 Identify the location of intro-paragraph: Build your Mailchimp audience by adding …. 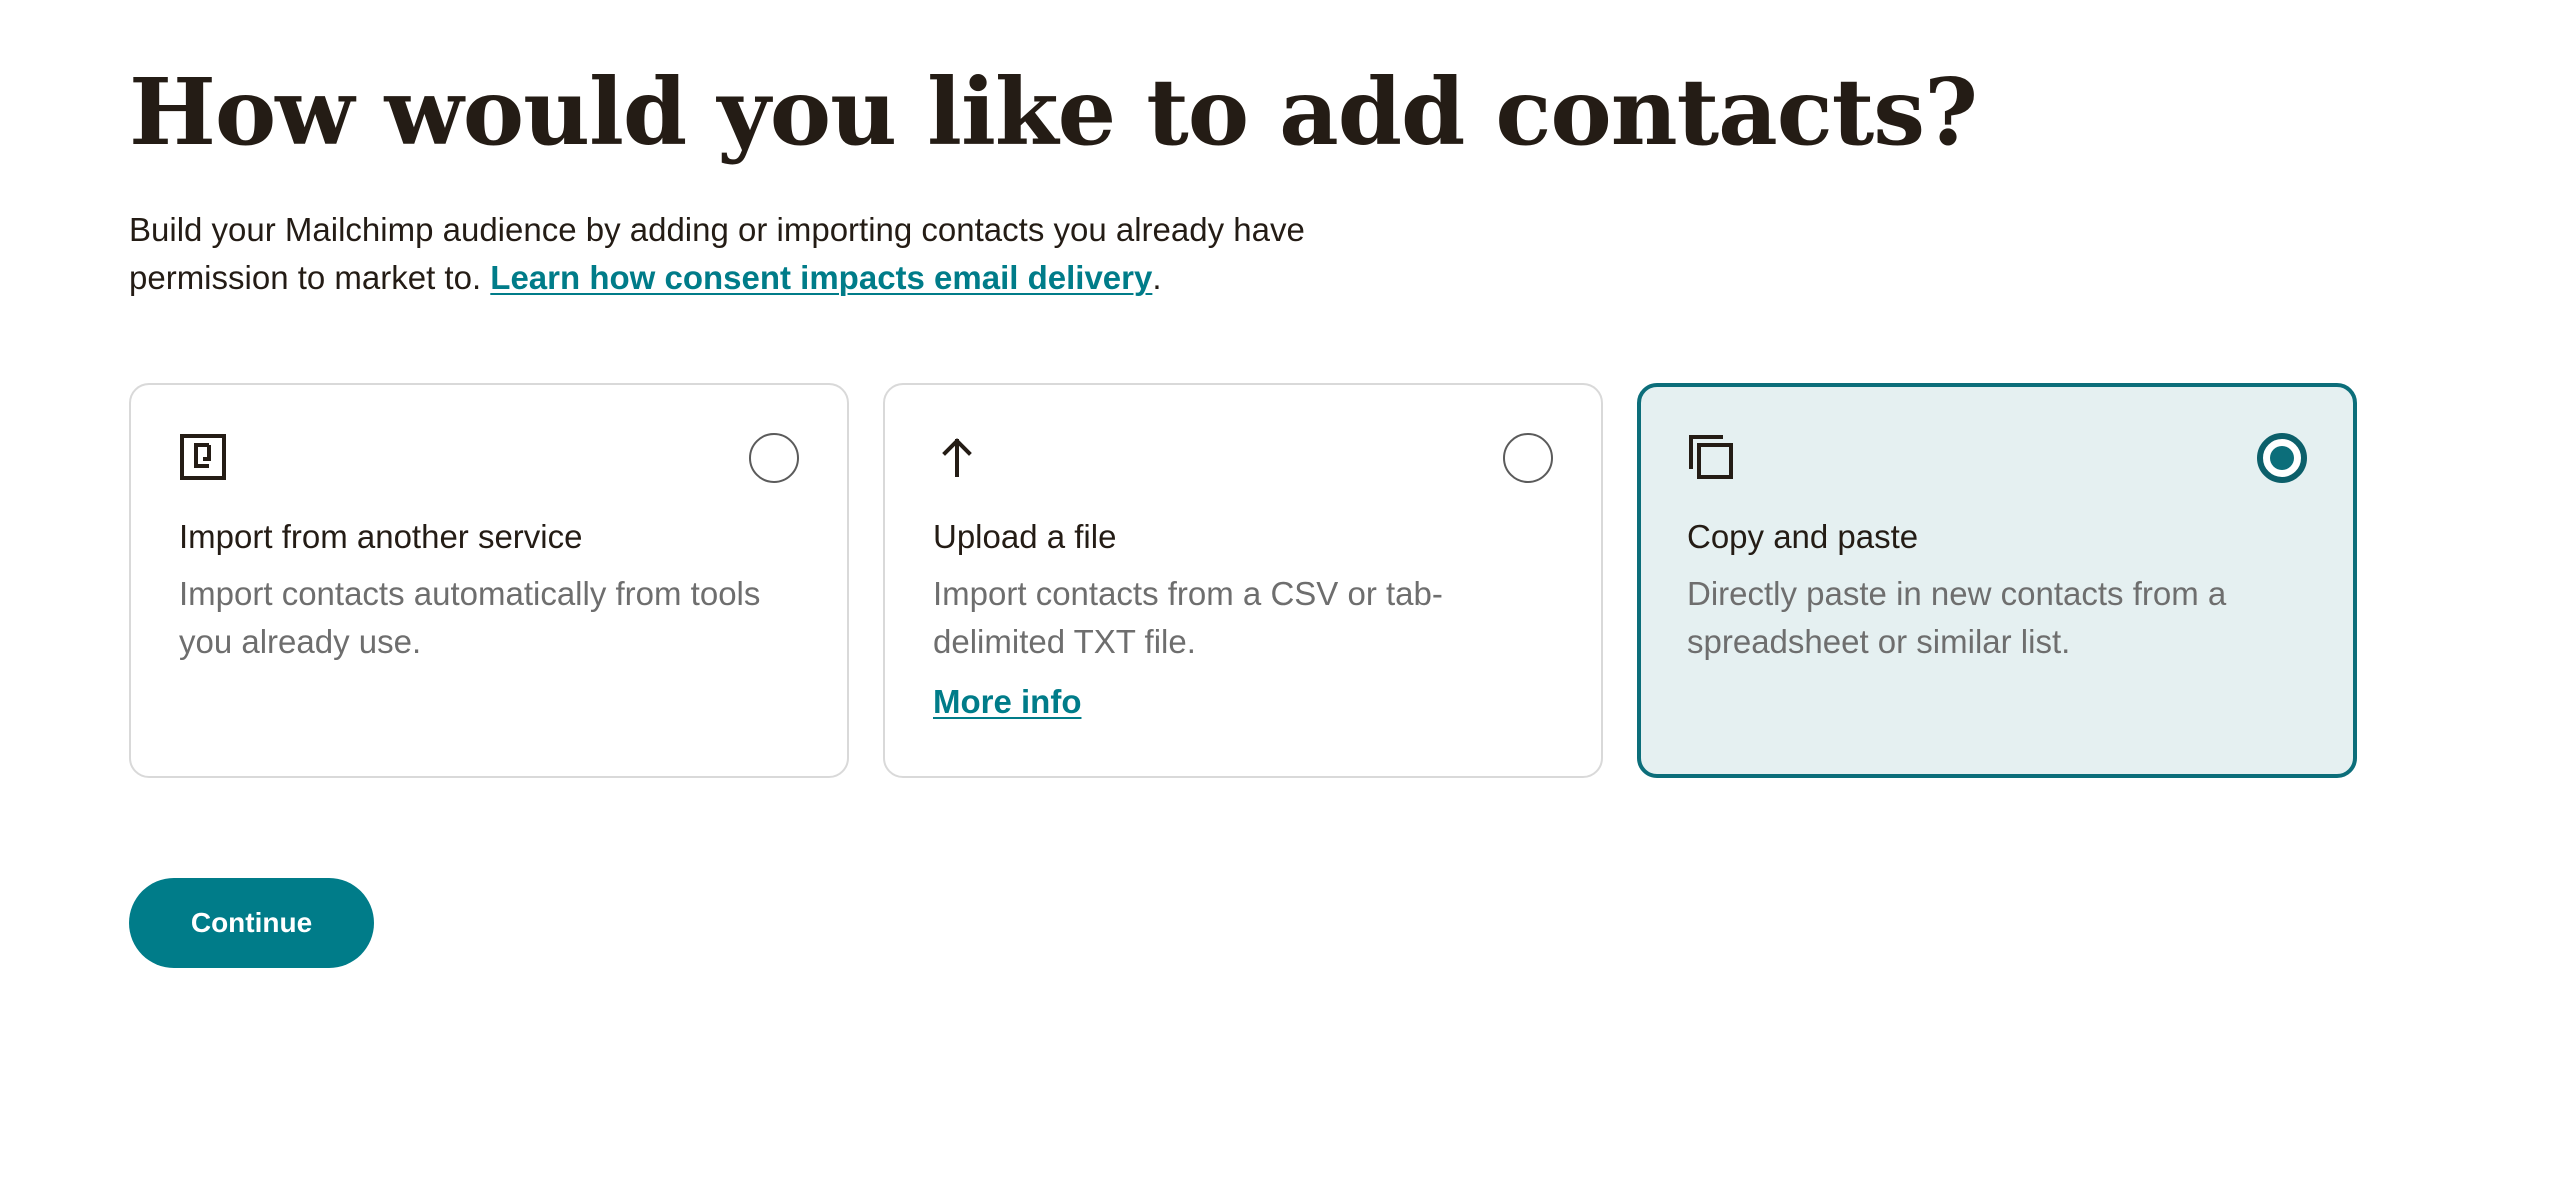
(749, 254).